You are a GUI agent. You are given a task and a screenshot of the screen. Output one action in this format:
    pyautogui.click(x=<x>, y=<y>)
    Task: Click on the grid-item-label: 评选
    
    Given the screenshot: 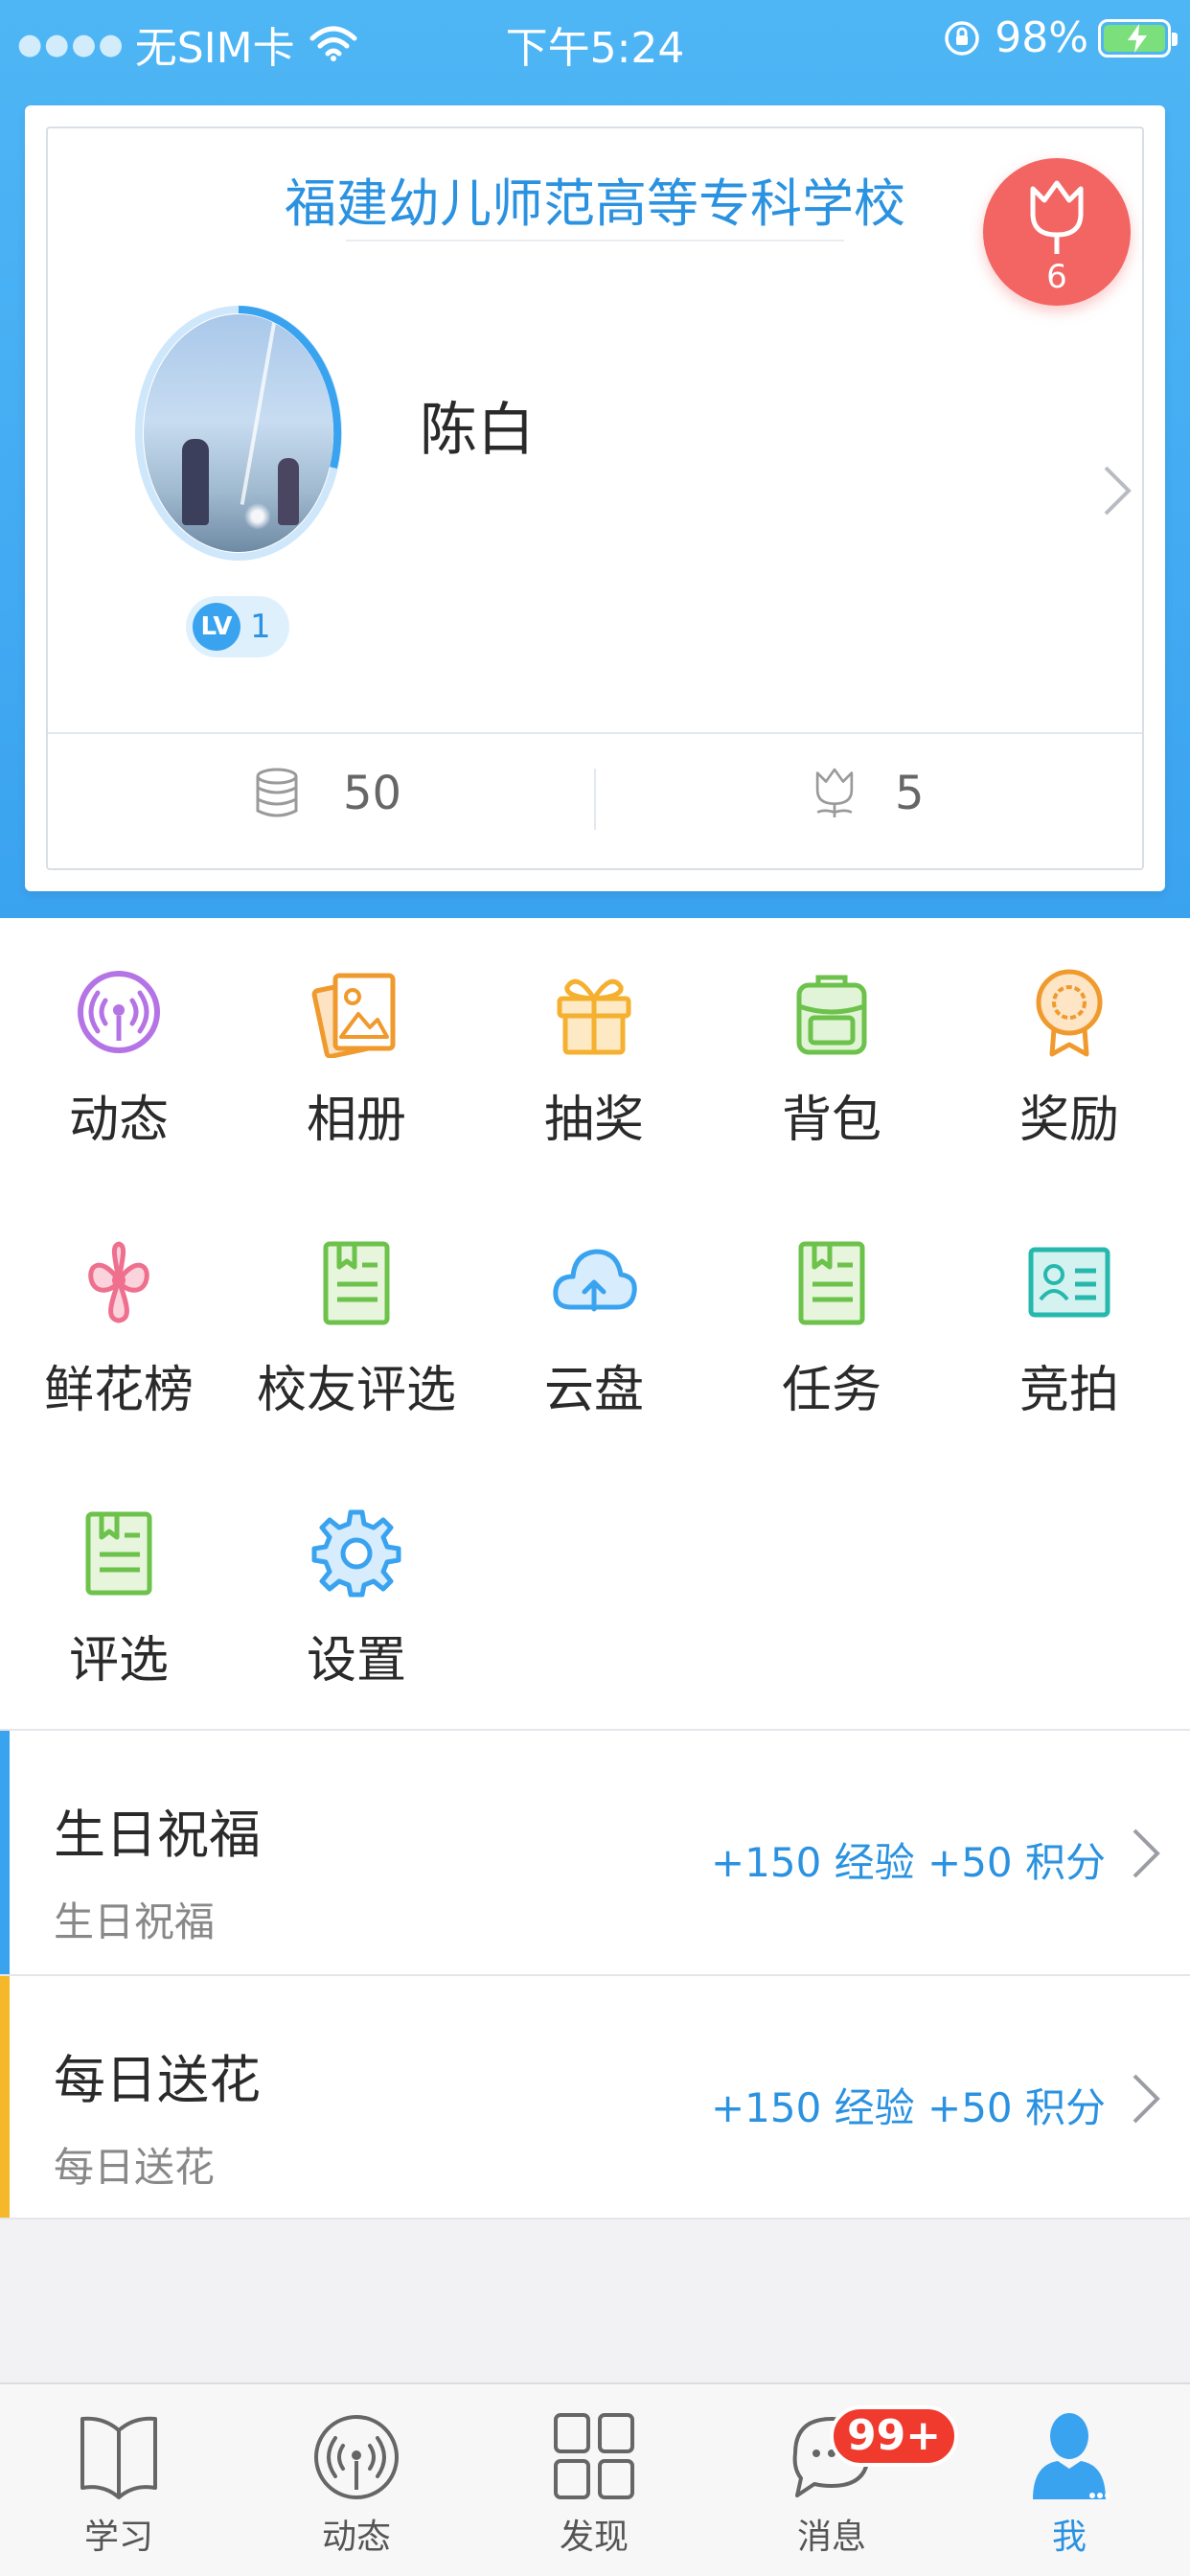 What is the action you would take?
    pyautogui.click(x=119, y=1661)
    